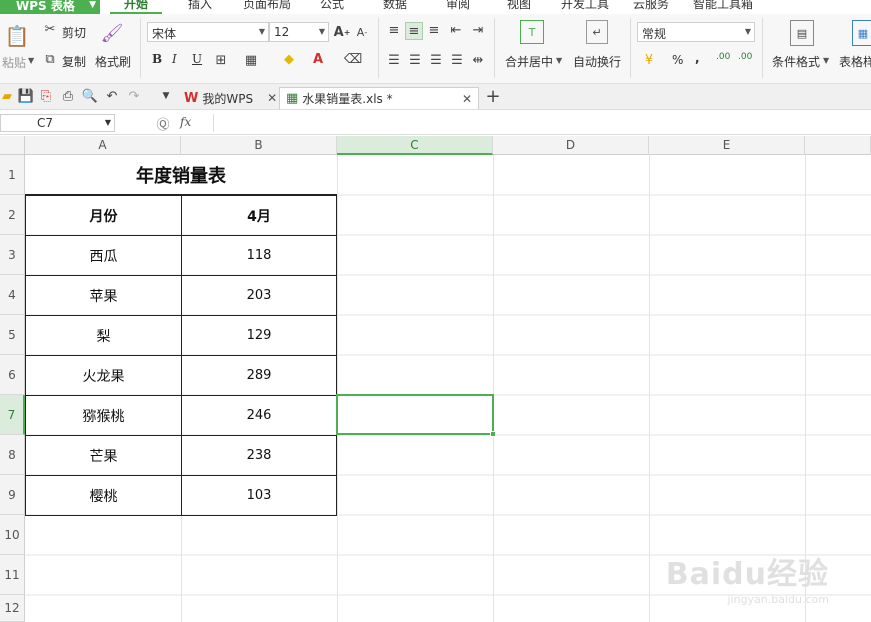 This screenshot has width=871, height=622. Describe the element at coordinates (103, 295) in the screenshot. I see `table-cell-fruit: 苹果` at that location.